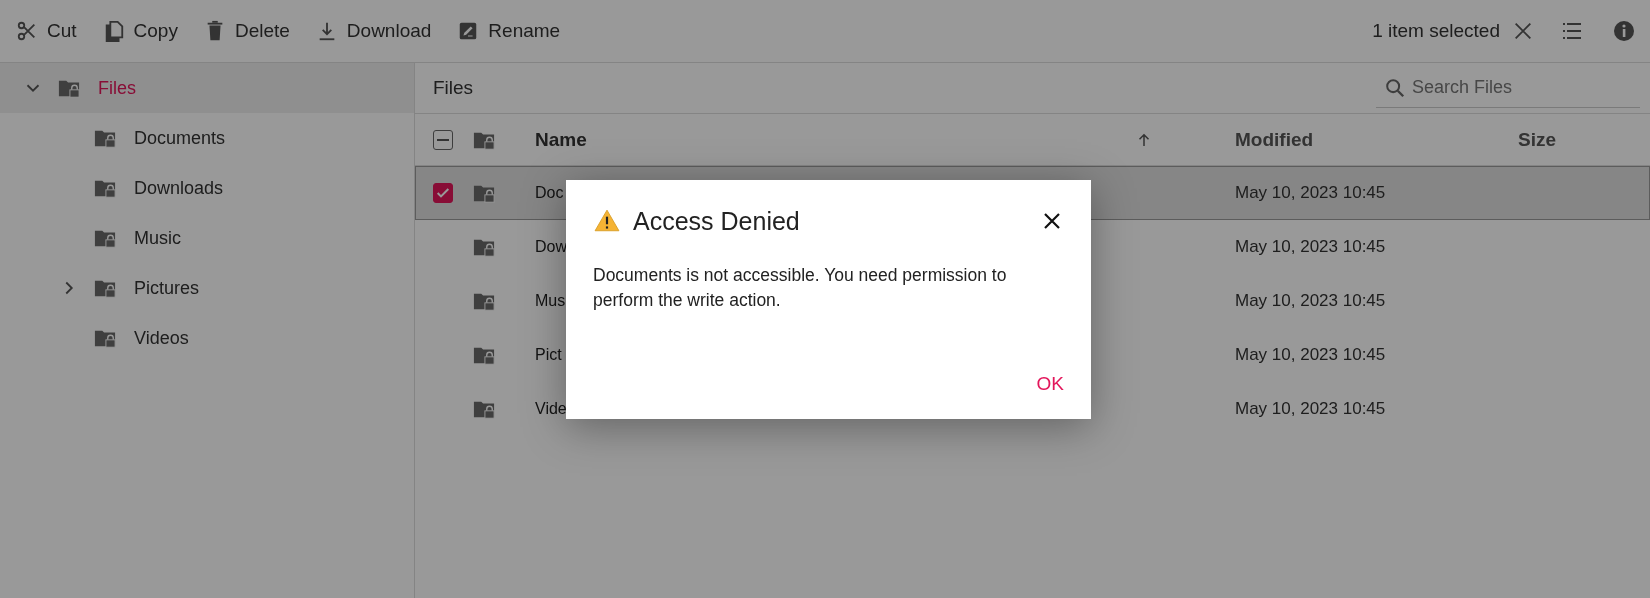 Image resolution: width=1650 pixels, height=598 pixels. I want to click on selection-count: 1 item selected, so click(1436, 31).